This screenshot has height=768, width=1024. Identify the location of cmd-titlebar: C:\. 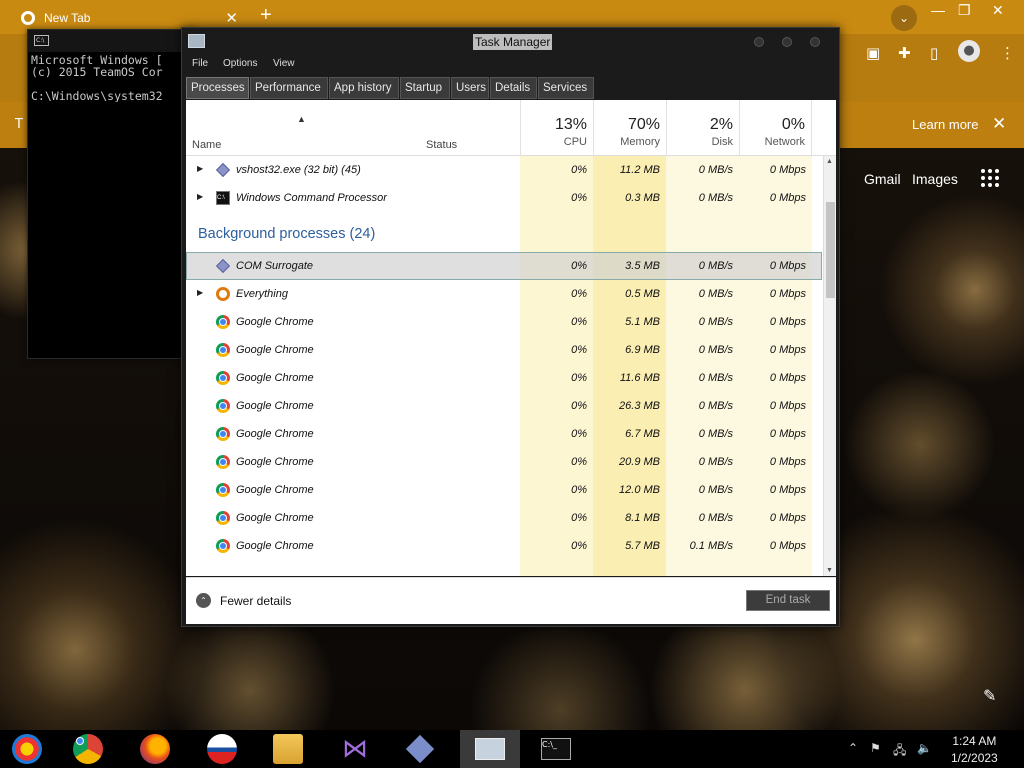
(112, 41).